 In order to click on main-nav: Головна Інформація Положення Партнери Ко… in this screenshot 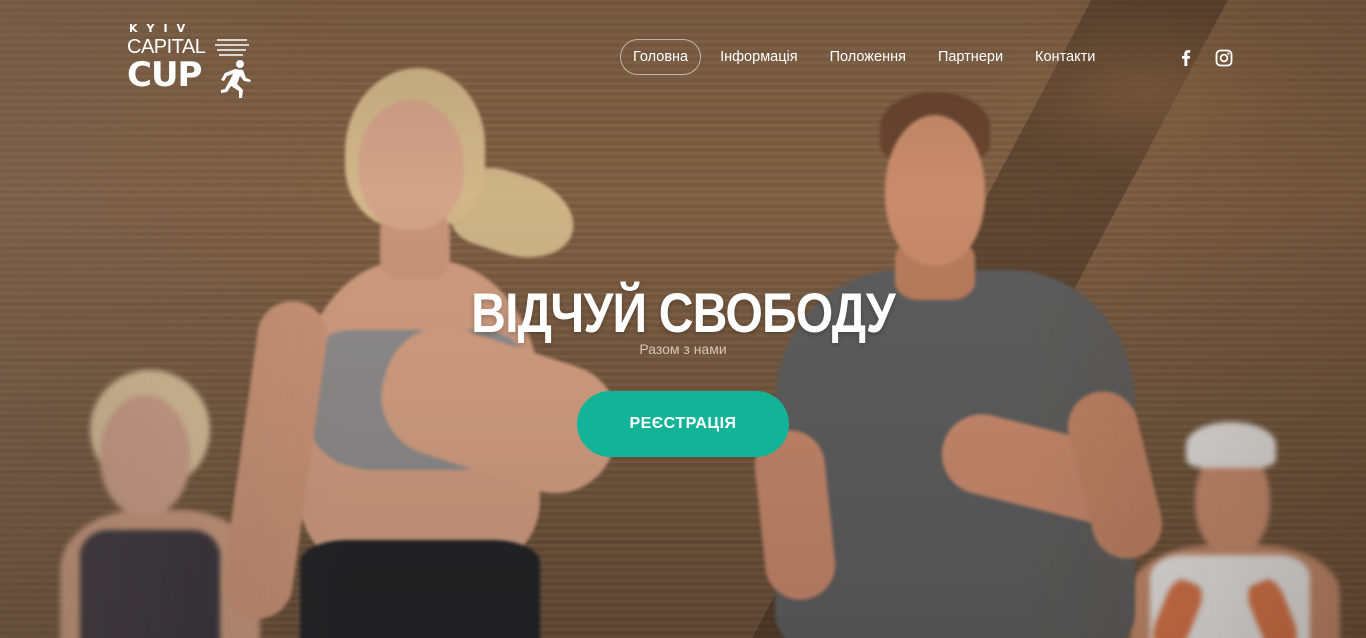, I will do `click(867, 57)`.